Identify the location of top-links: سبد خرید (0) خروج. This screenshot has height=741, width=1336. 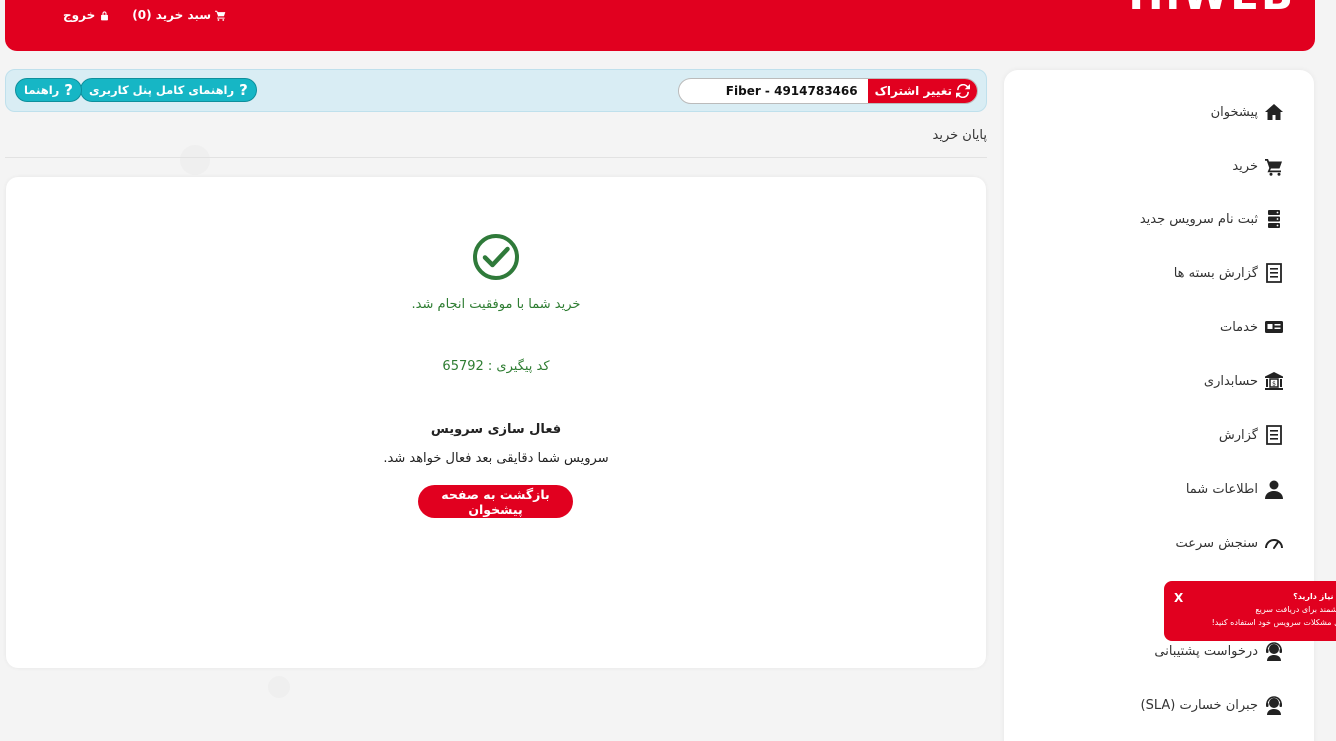
(144, 15).